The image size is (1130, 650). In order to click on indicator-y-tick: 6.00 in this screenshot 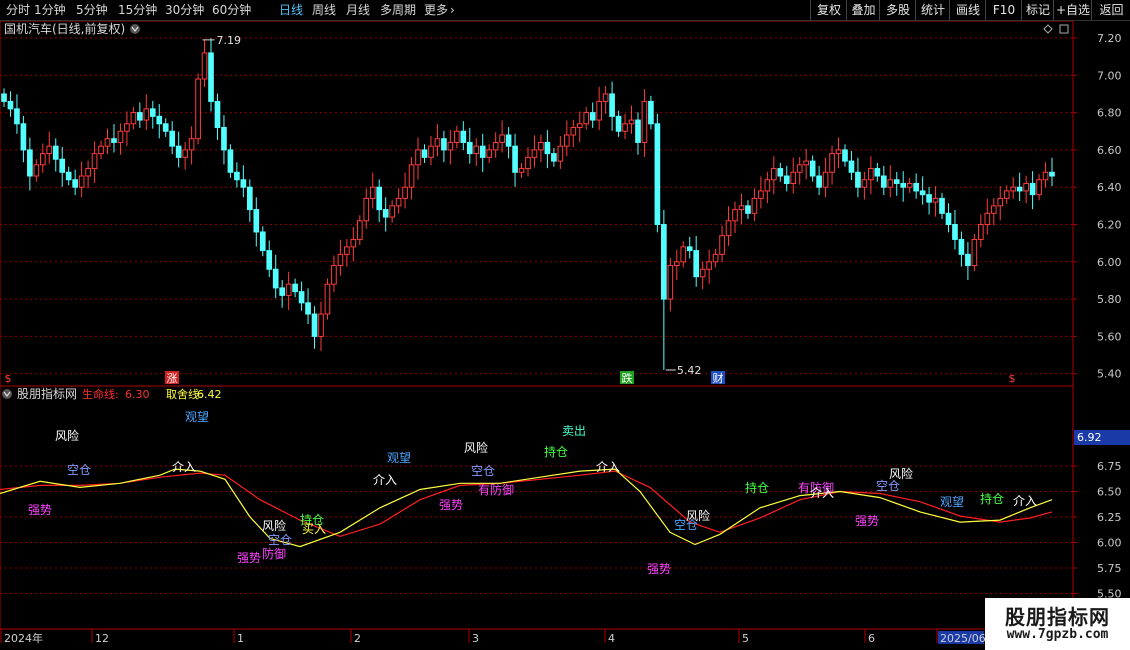, I will do `click(1109, 543)`.